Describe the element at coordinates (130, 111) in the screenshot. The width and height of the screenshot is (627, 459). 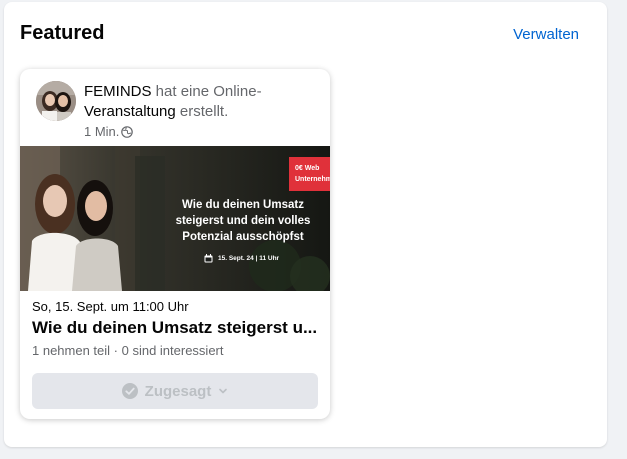
I see `event-link: Veranstaltung` at that location.